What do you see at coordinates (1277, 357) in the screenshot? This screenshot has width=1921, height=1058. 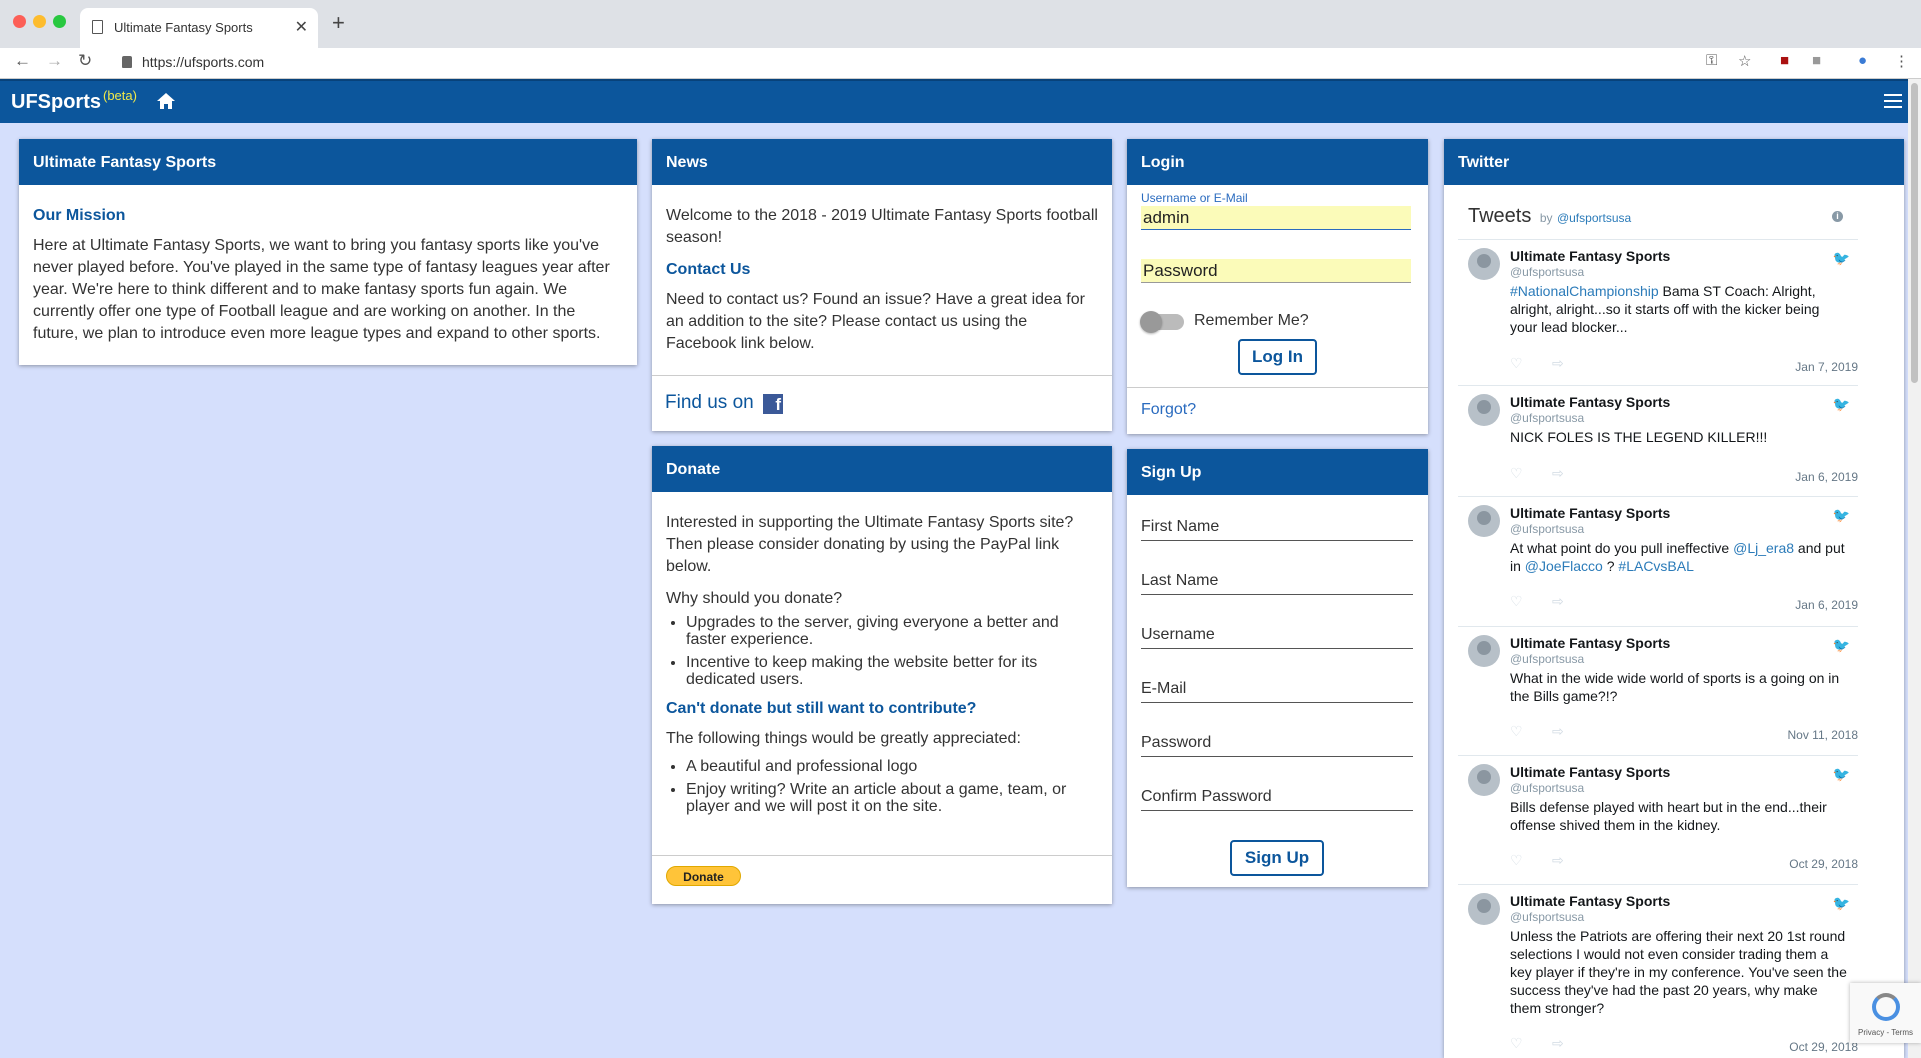 I see `login-button: Log In` at bounding box center [1277, 357].